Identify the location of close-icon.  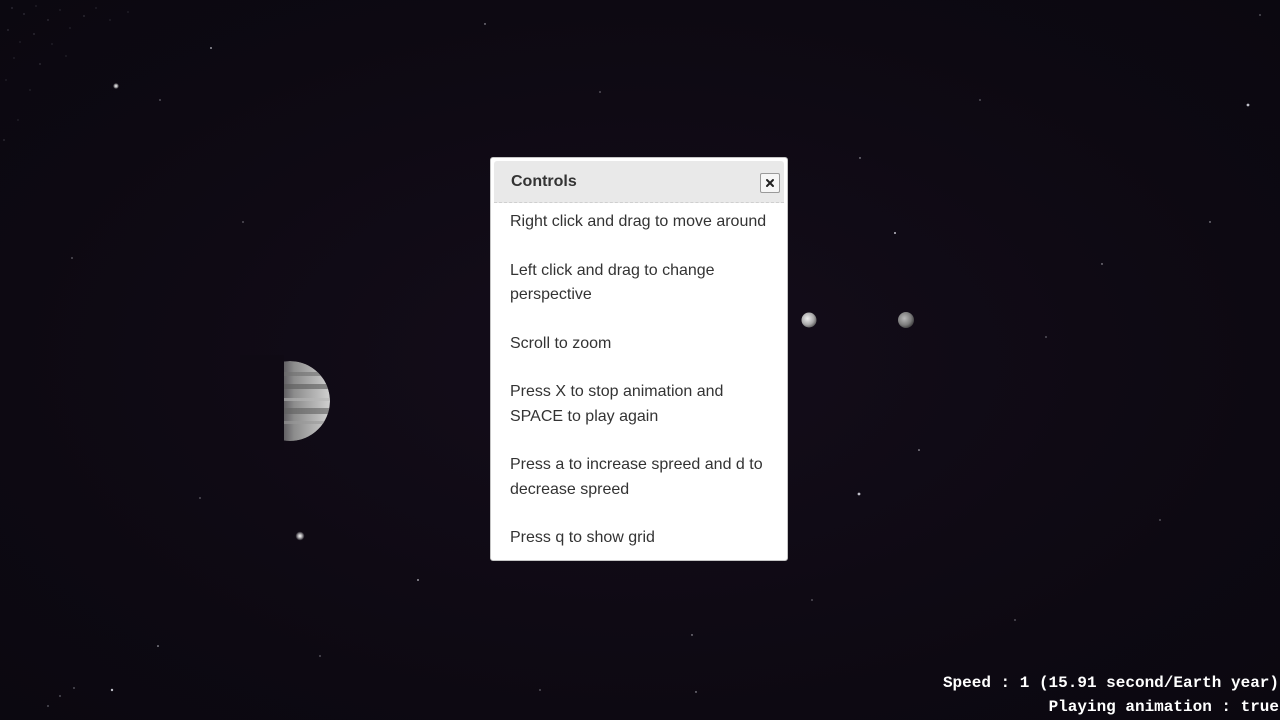
(770, 183).